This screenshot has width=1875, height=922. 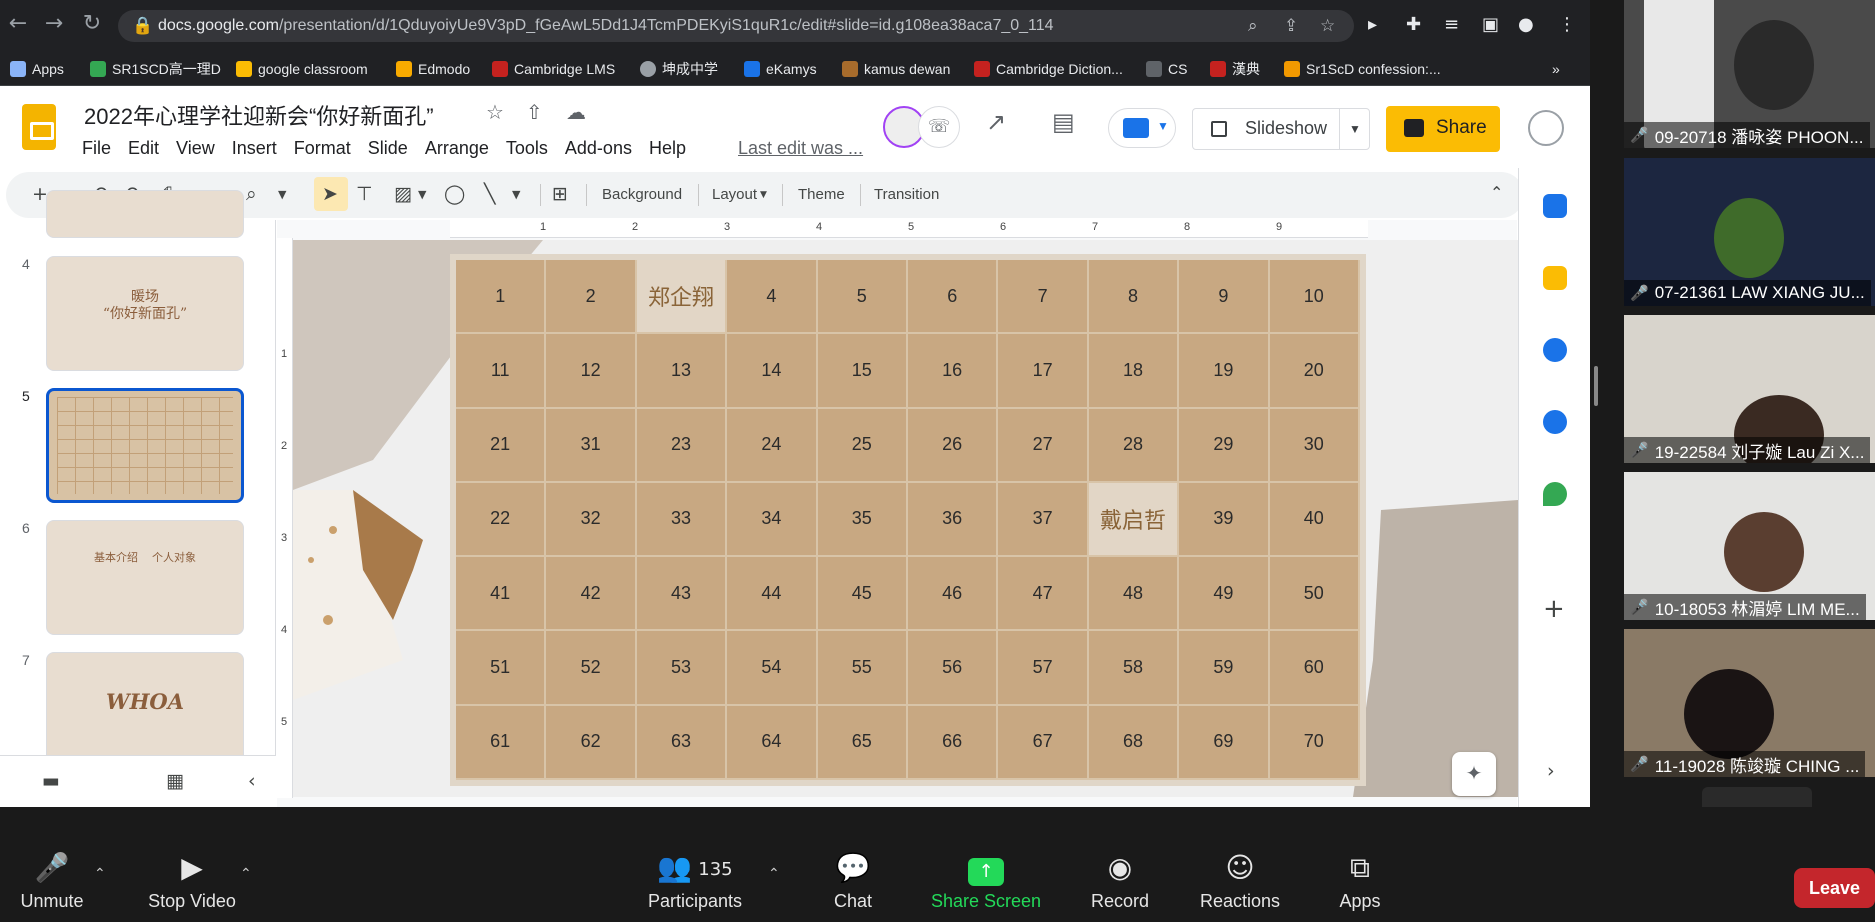 I want to click on background-button: Background, so click(x=642, y=194).